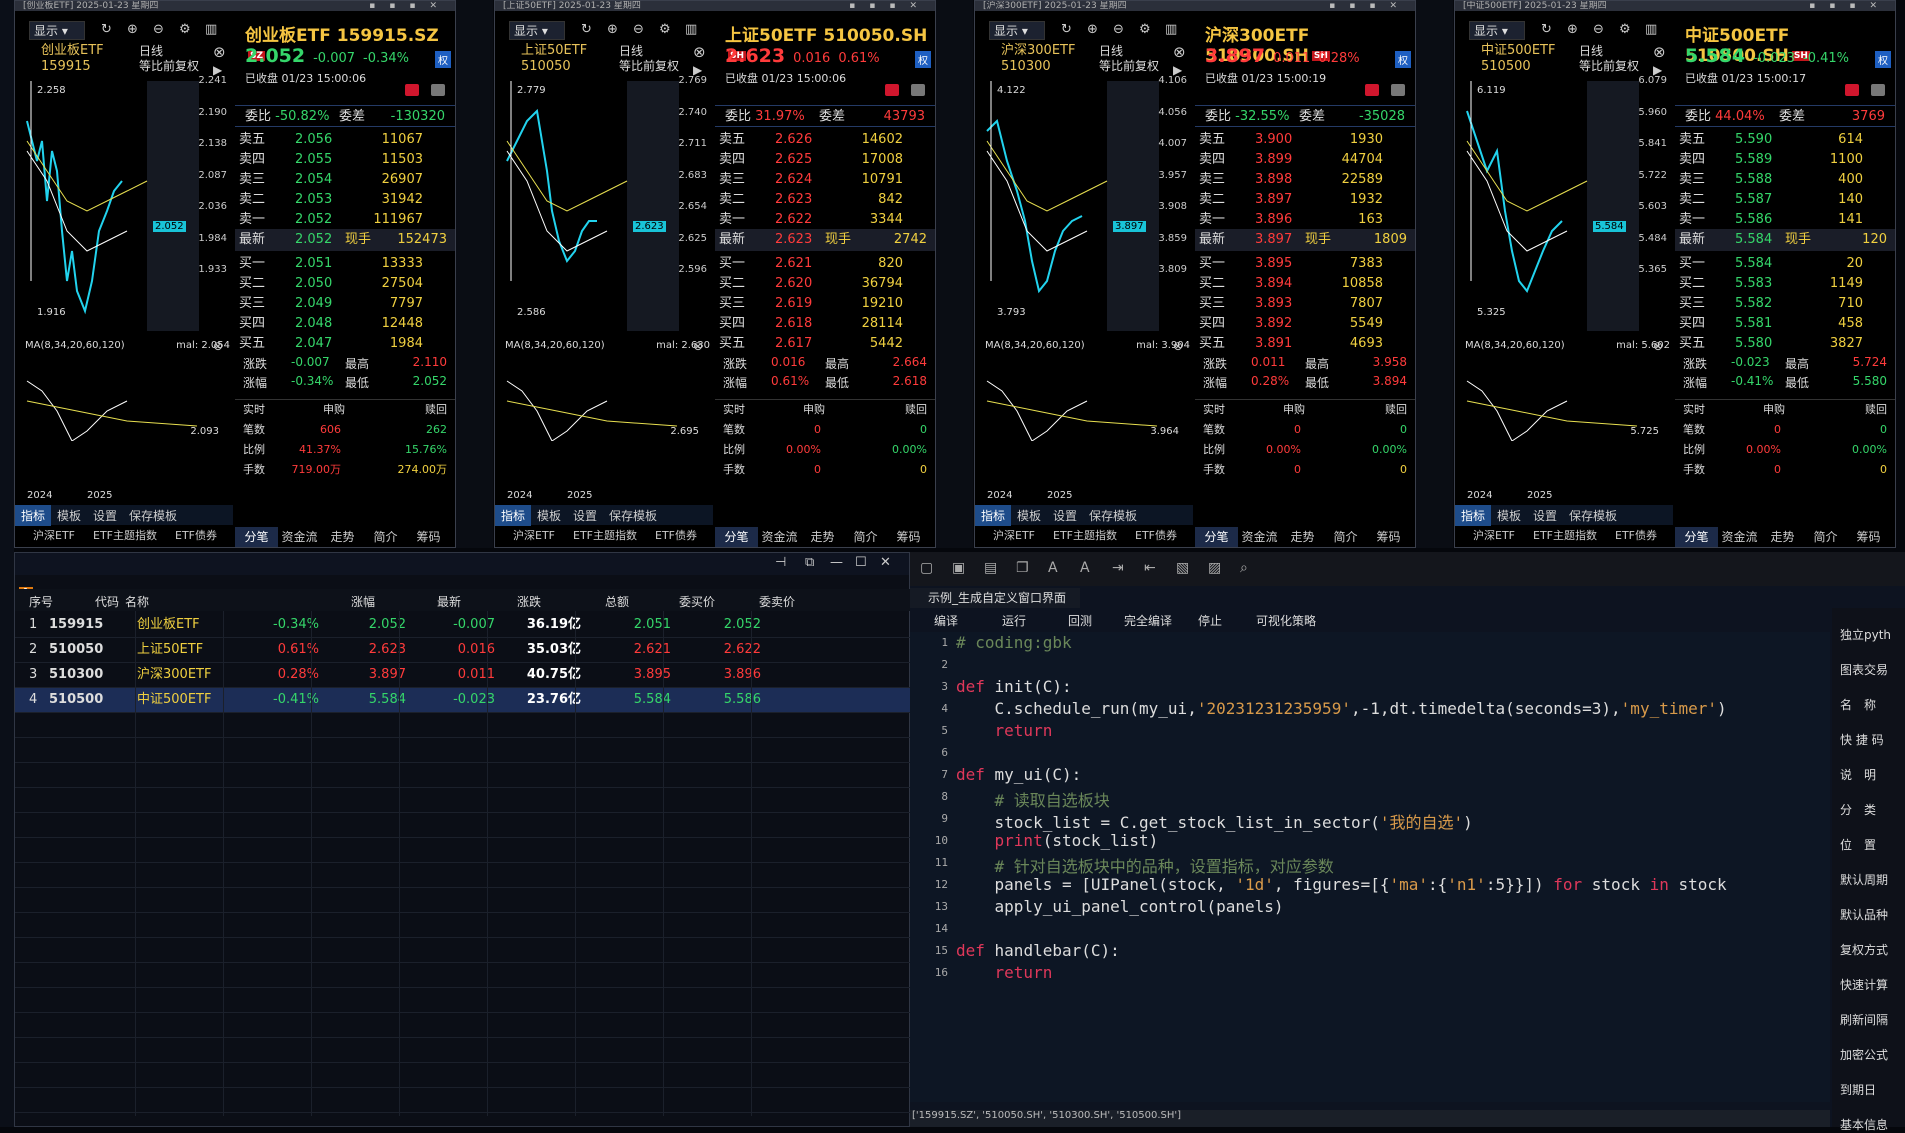 The height and width of the screenshot is (1133, 1905). Describe the element at coordinates (1785, 264) in the screenshot. I see `bid-row: 买一 5.584 20` at that location.